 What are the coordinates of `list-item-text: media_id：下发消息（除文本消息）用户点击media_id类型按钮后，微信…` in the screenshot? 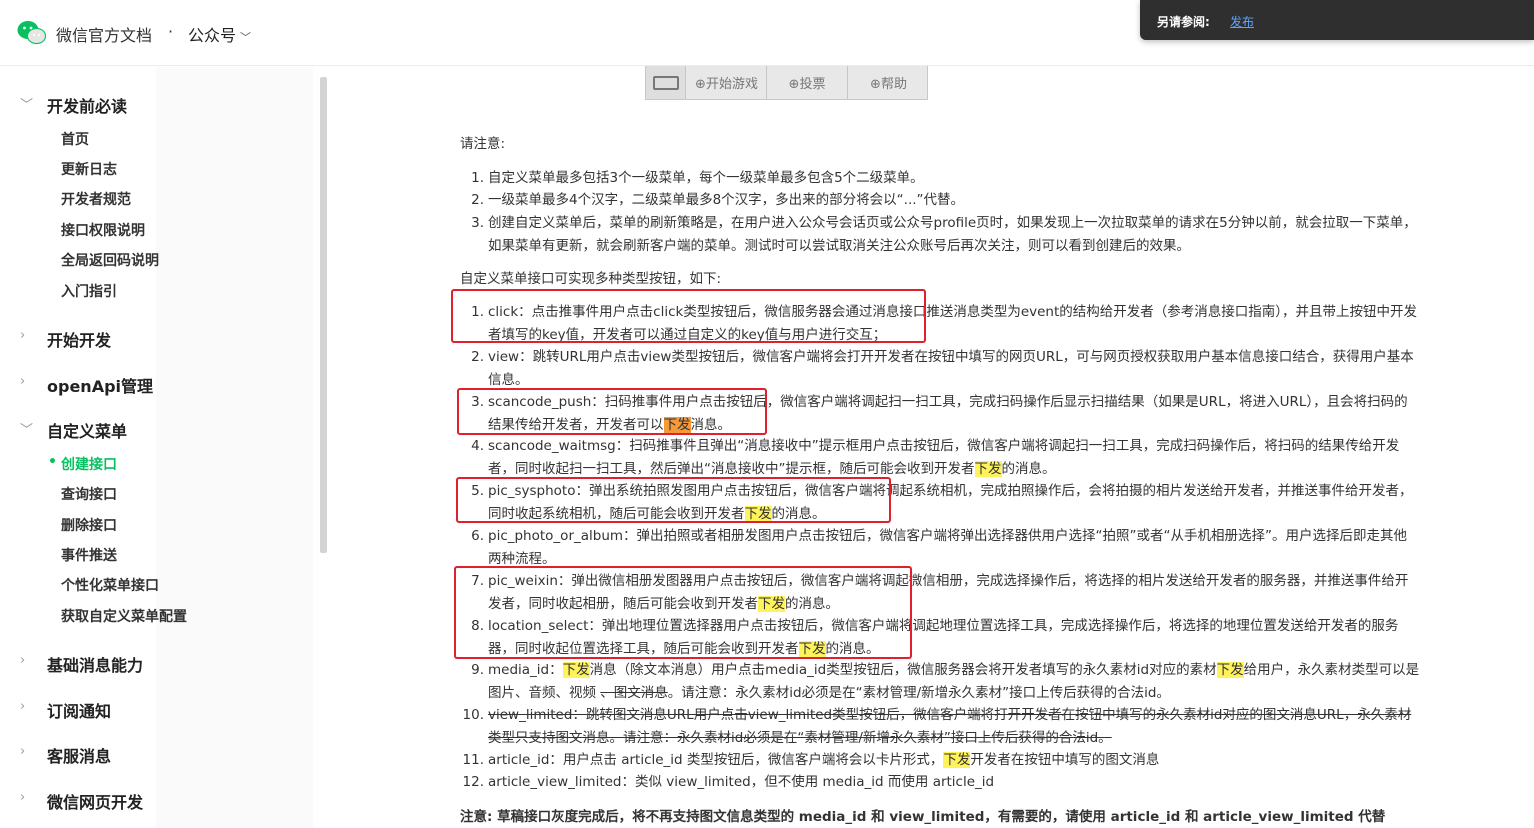 It's located at (954, 681).